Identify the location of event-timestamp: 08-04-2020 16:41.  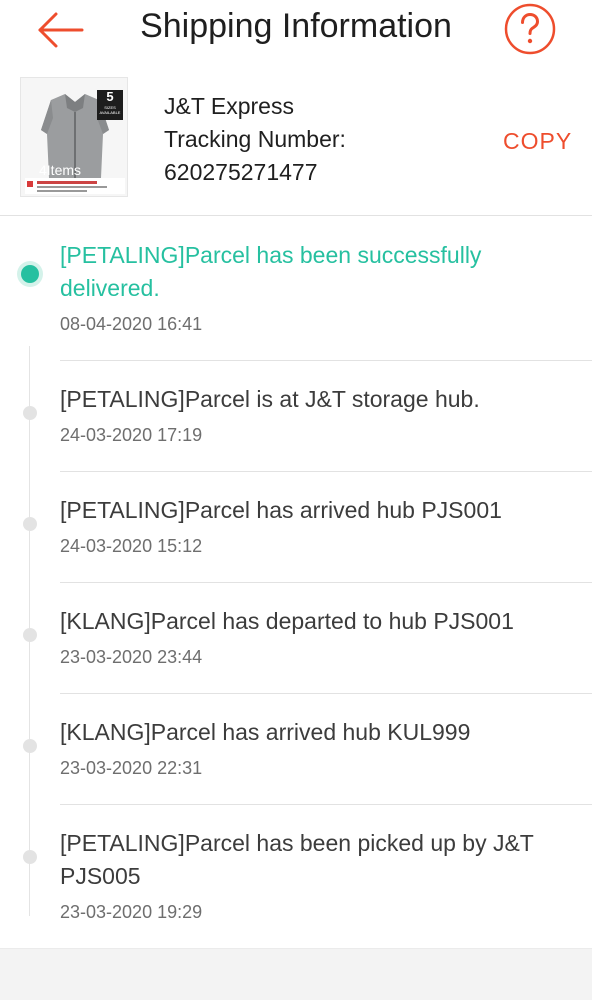
(131, 324).